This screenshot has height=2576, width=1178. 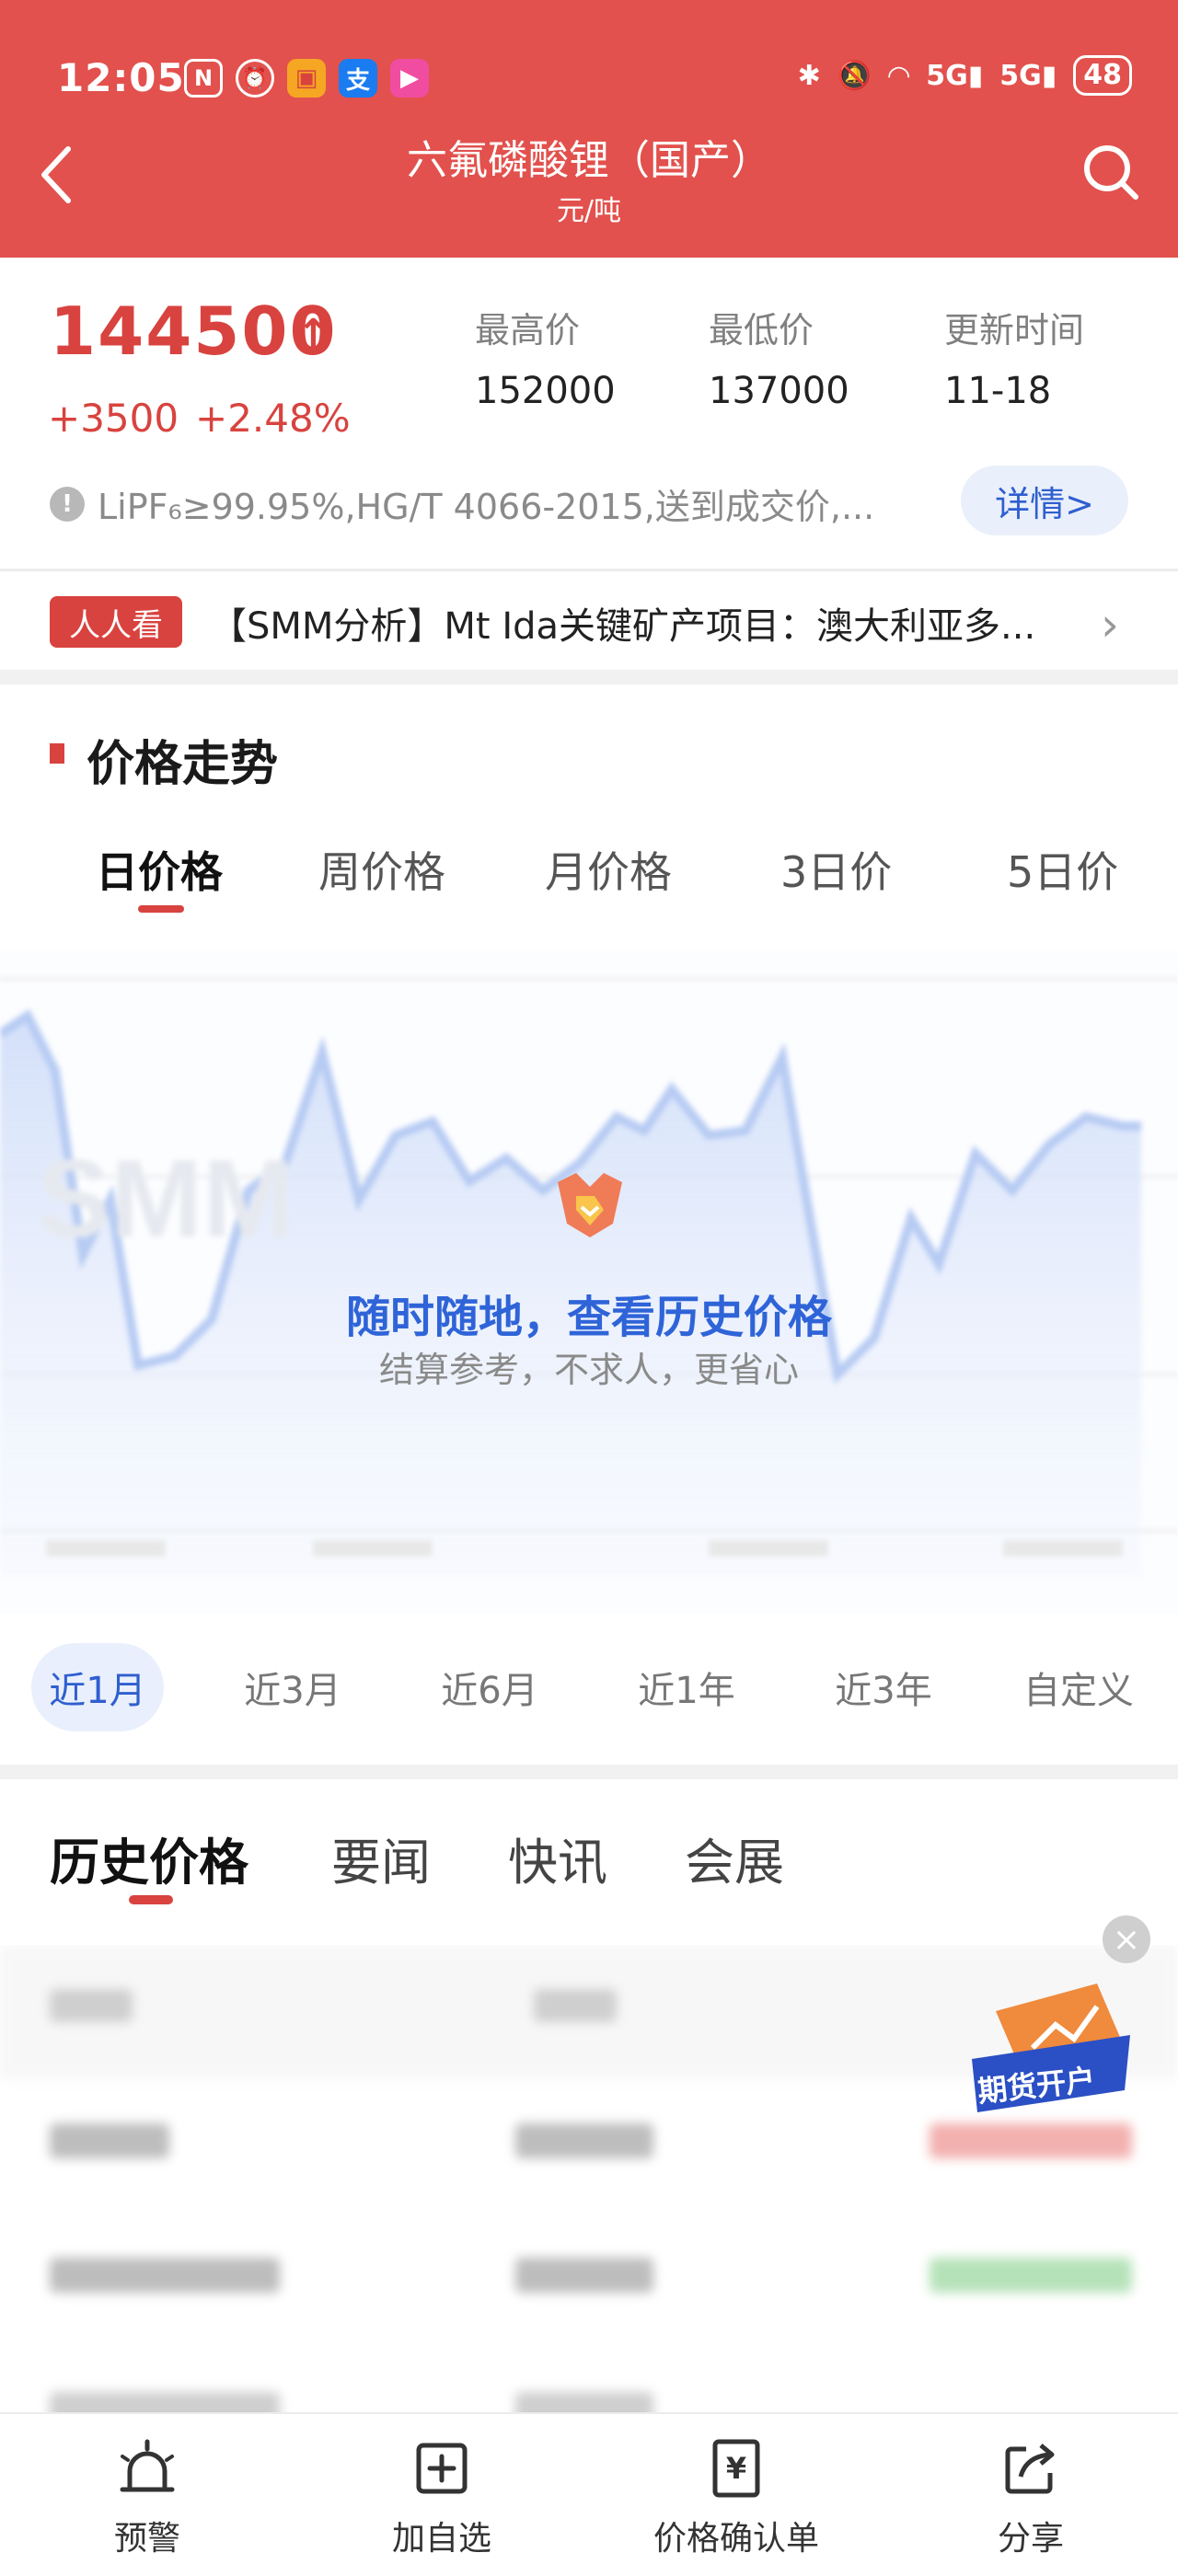 What do you see at coordinates (151, 1899) in the screenshot?
I see `lower-tab-active-indicator` at bounding box center [151, 1899].